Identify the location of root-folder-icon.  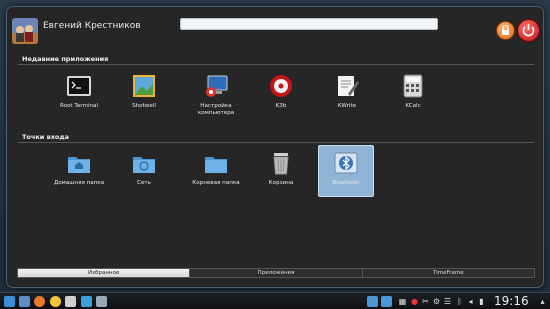
(216, 165).